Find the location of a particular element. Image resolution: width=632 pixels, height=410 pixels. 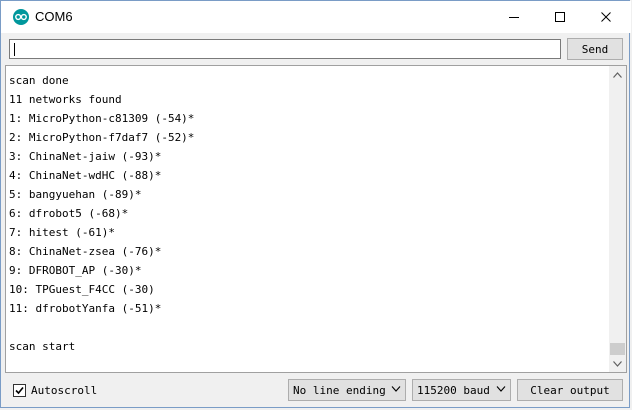

close-icon is located at coordinates (606, 17).